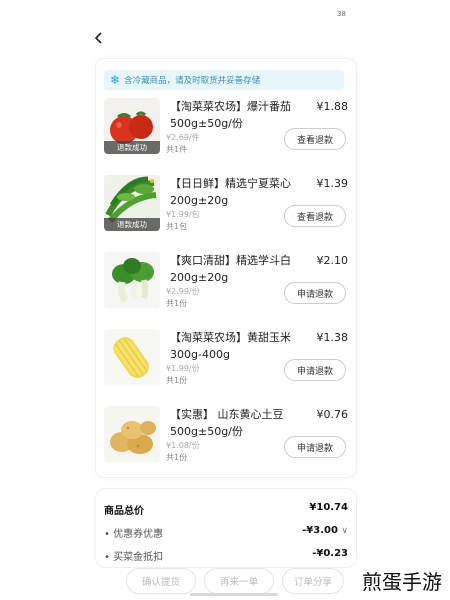 The width and height of the screenshot is (450, 600). Describe the element at coordinates (328, 507) in the screenshot. I see `total-value: ¥10.74` at that location.